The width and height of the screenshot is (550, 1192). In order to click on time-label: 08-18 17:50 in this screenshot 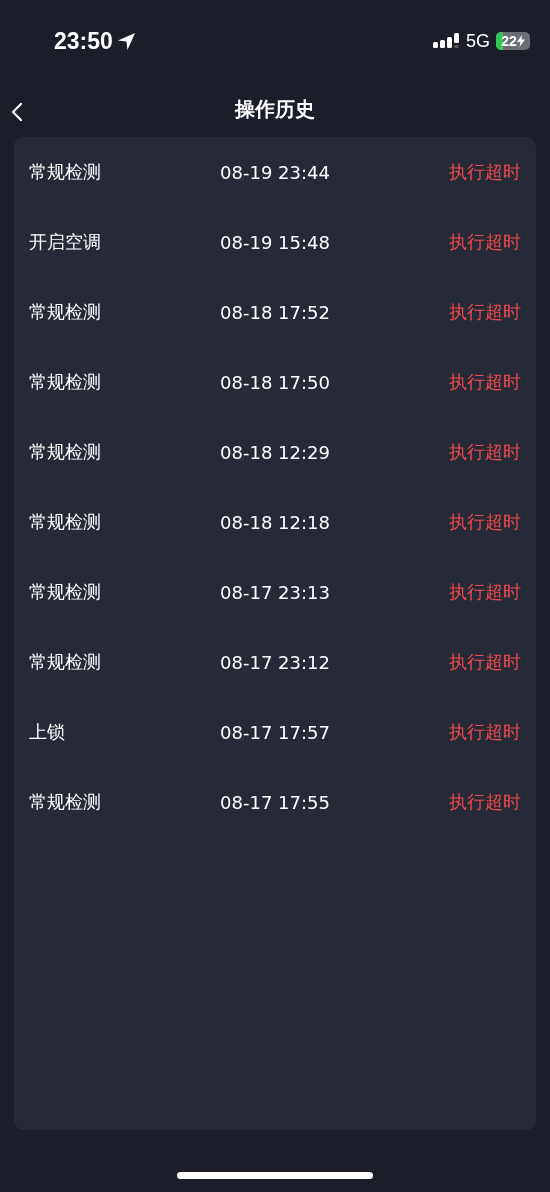, I will do `click(275, 382)`.